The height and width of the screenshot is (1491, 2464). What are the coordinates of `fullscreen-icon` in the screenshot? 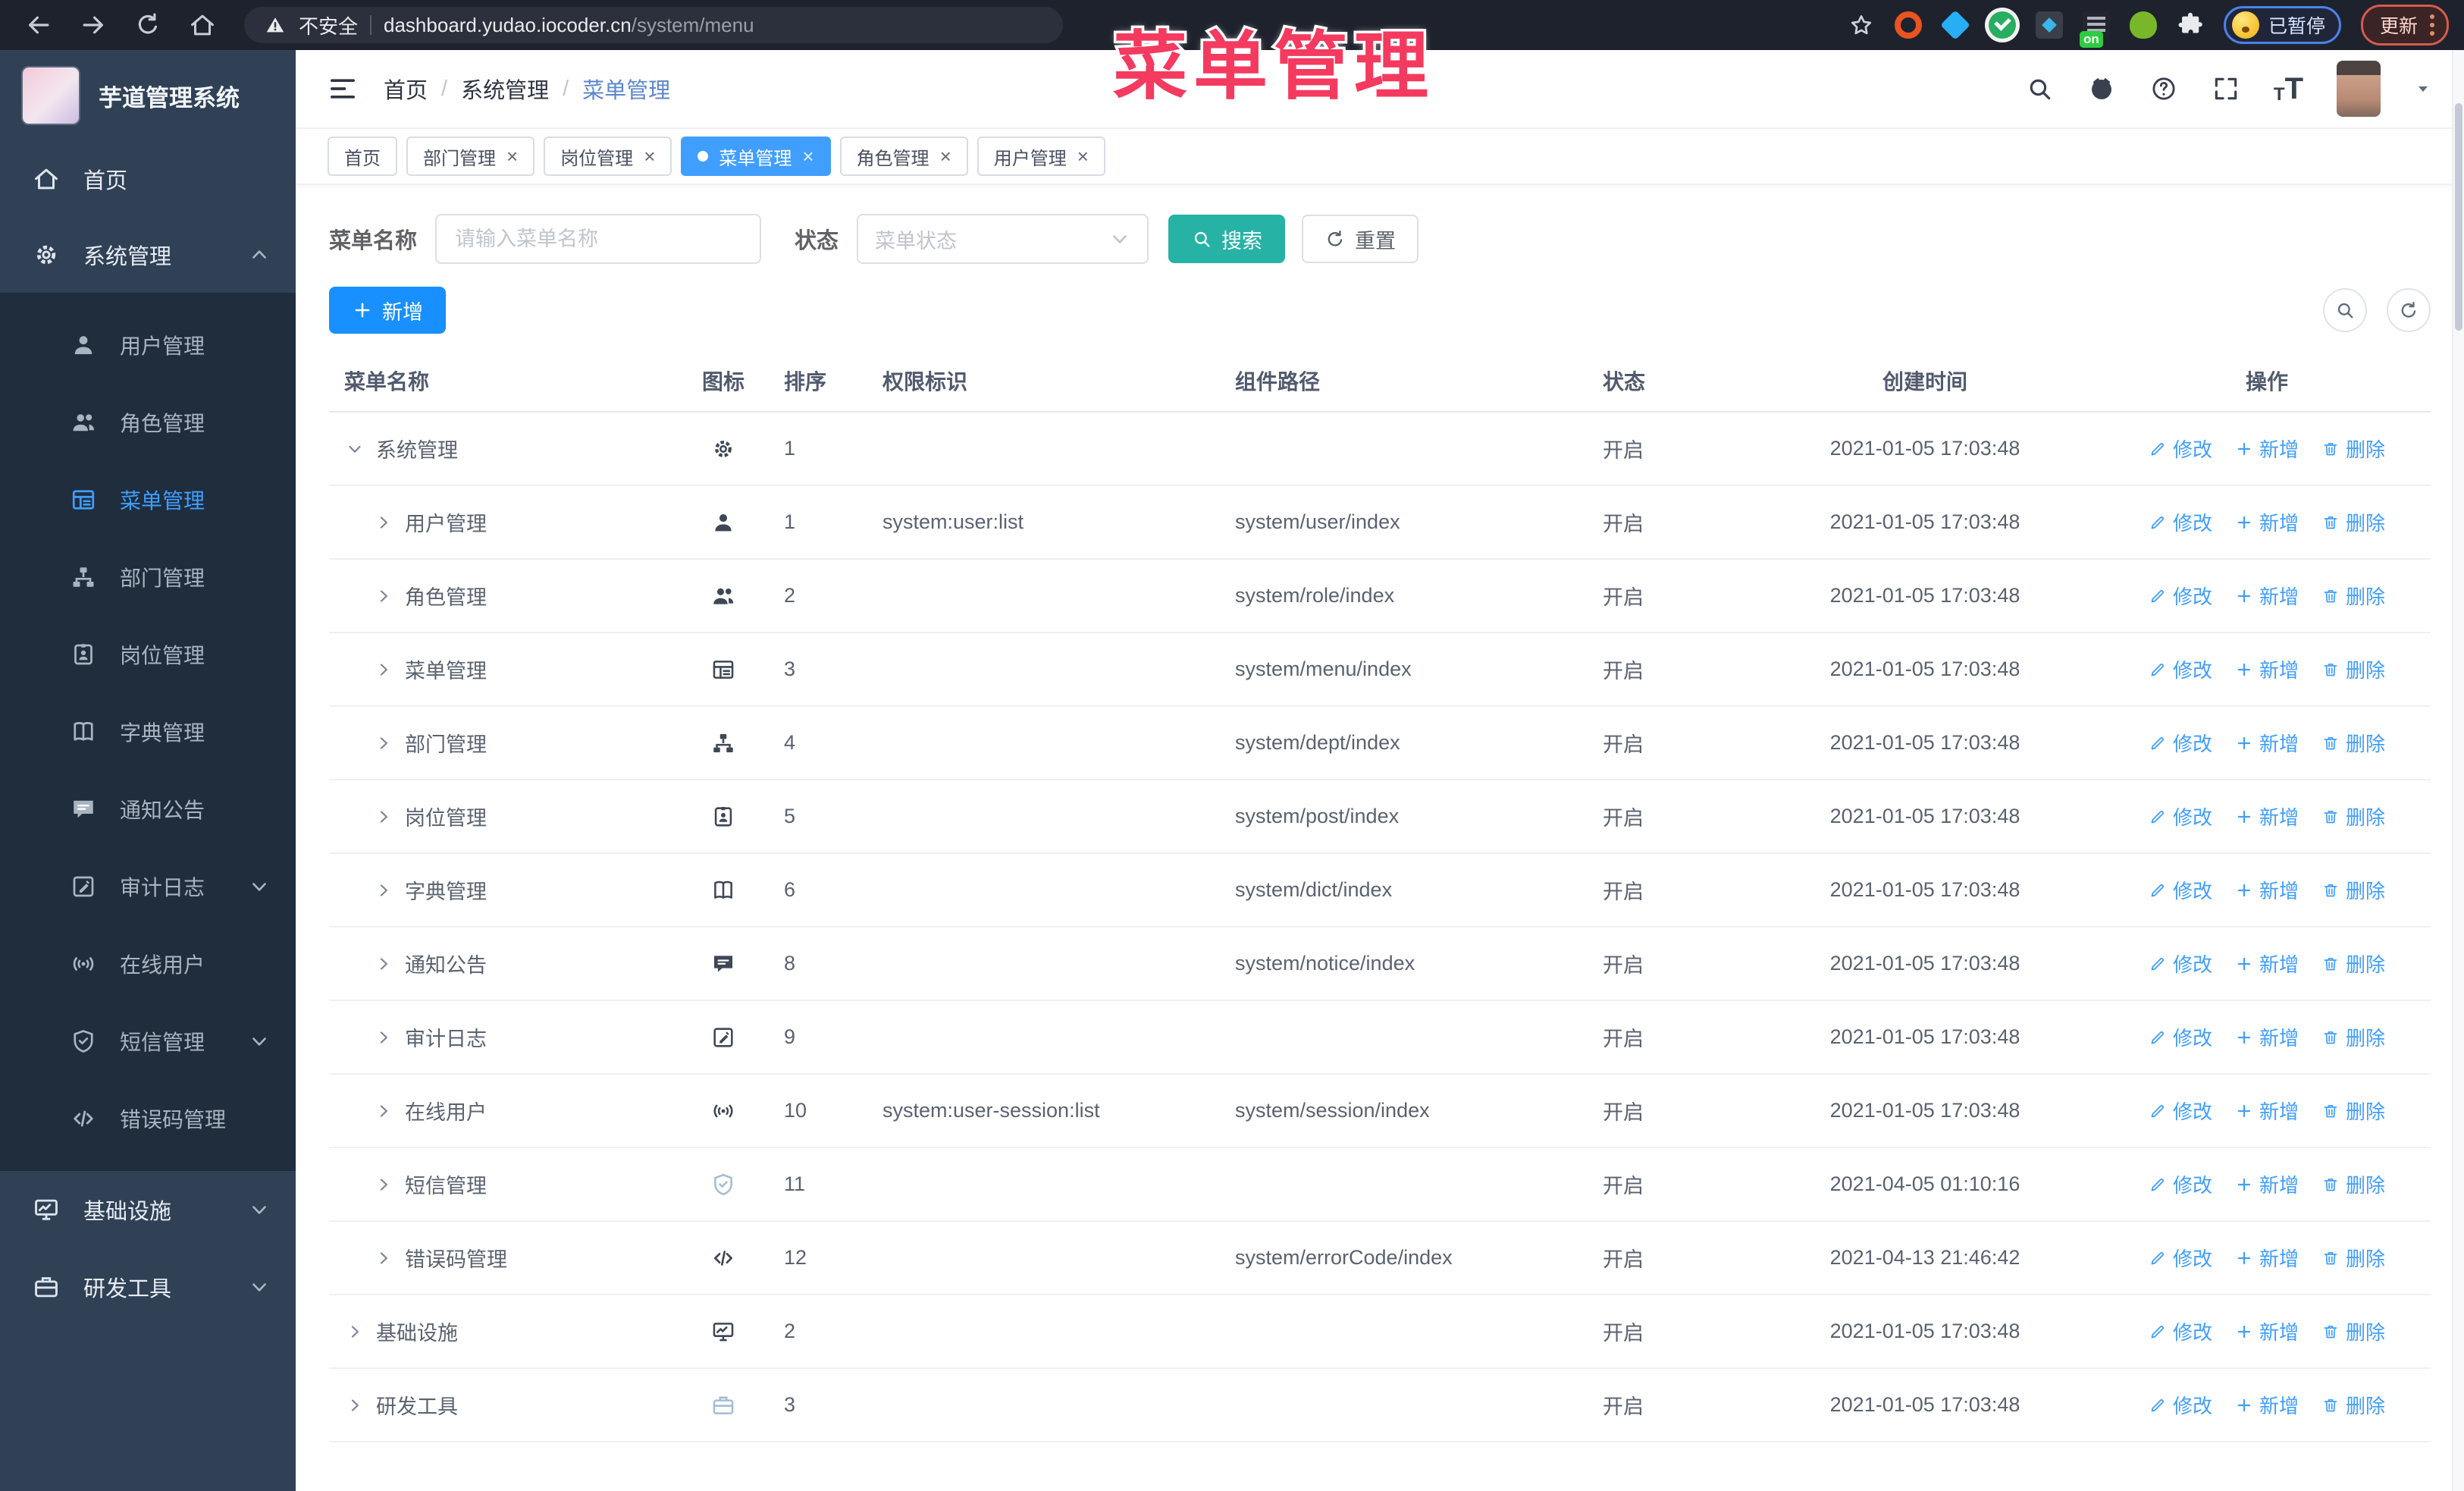 It's located at (2226, 88).